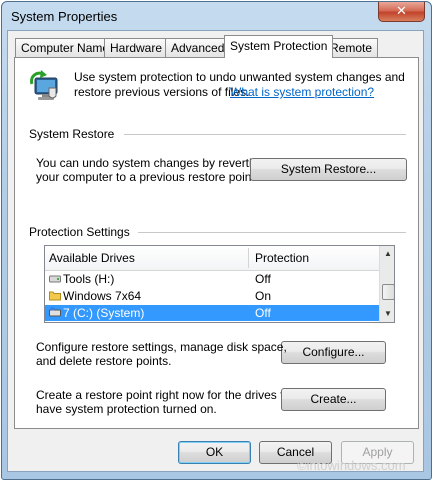  Describe the element at coordinates (272, 232) in the screenshot. I see `protection-settings-divider` at that location.